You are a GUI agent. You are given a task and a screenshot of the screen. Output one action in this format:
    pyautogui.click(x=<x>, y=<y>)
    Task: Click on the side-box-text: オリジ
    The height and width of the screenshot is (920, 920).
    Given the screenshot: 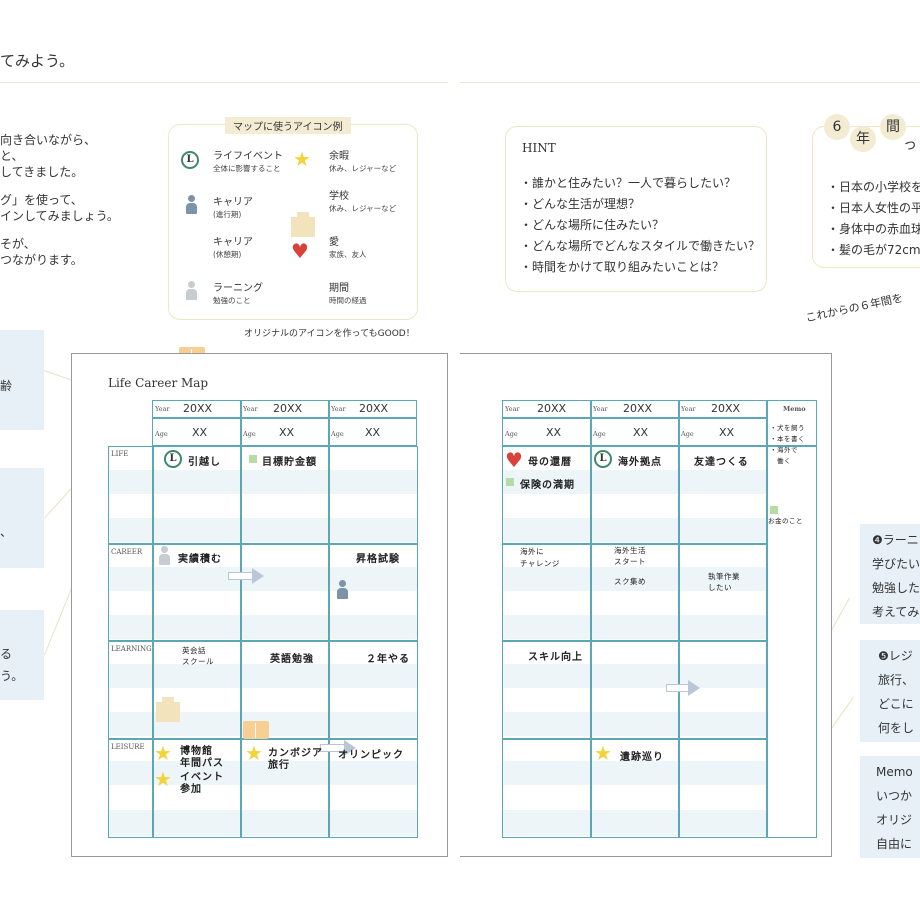 What is the action you would take?
    pyautogui.click(x=894, y=820)
    